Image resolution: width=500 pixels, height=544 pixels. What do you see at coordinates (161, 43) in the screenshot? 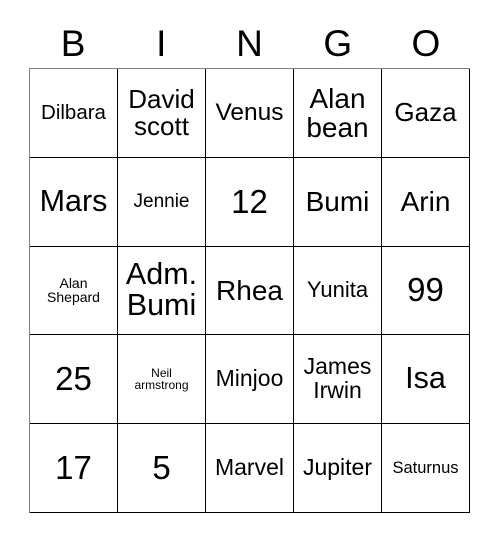
I see `bingo-header-letter-i: I` at bounding box center [161, 43].